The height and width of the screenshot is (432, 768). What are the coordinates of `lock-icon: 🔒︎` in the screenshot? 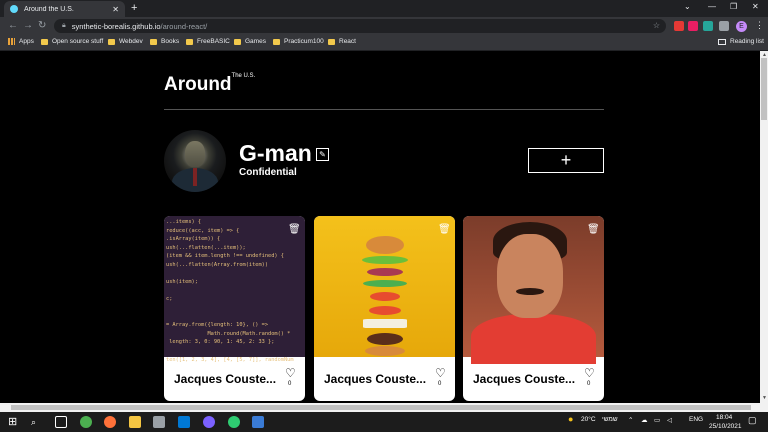 It's located at (64, 26).